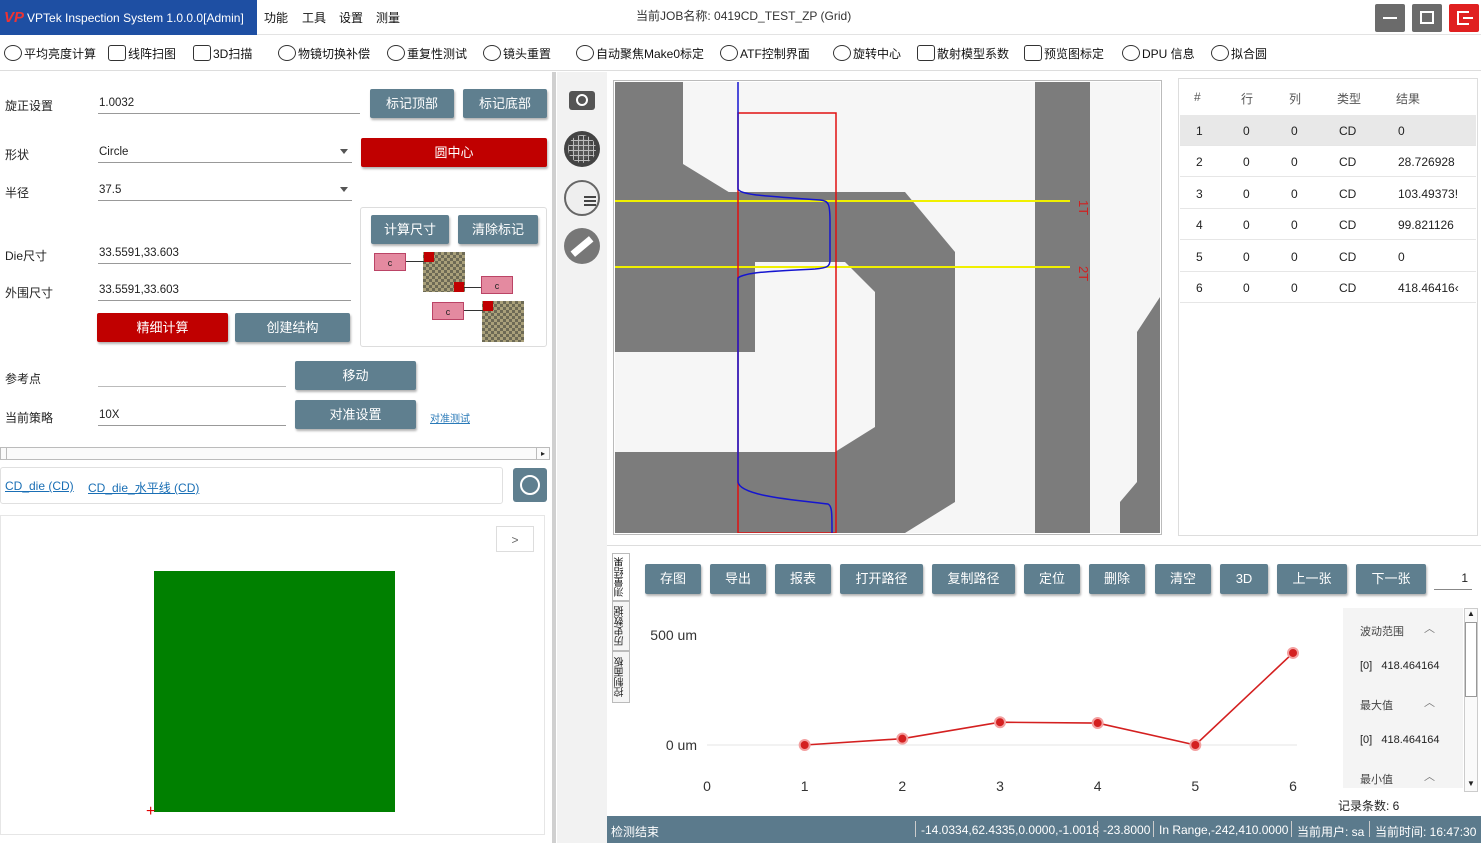  I want to click on calc-size-button: 计算尺寸, so click(410, 229).